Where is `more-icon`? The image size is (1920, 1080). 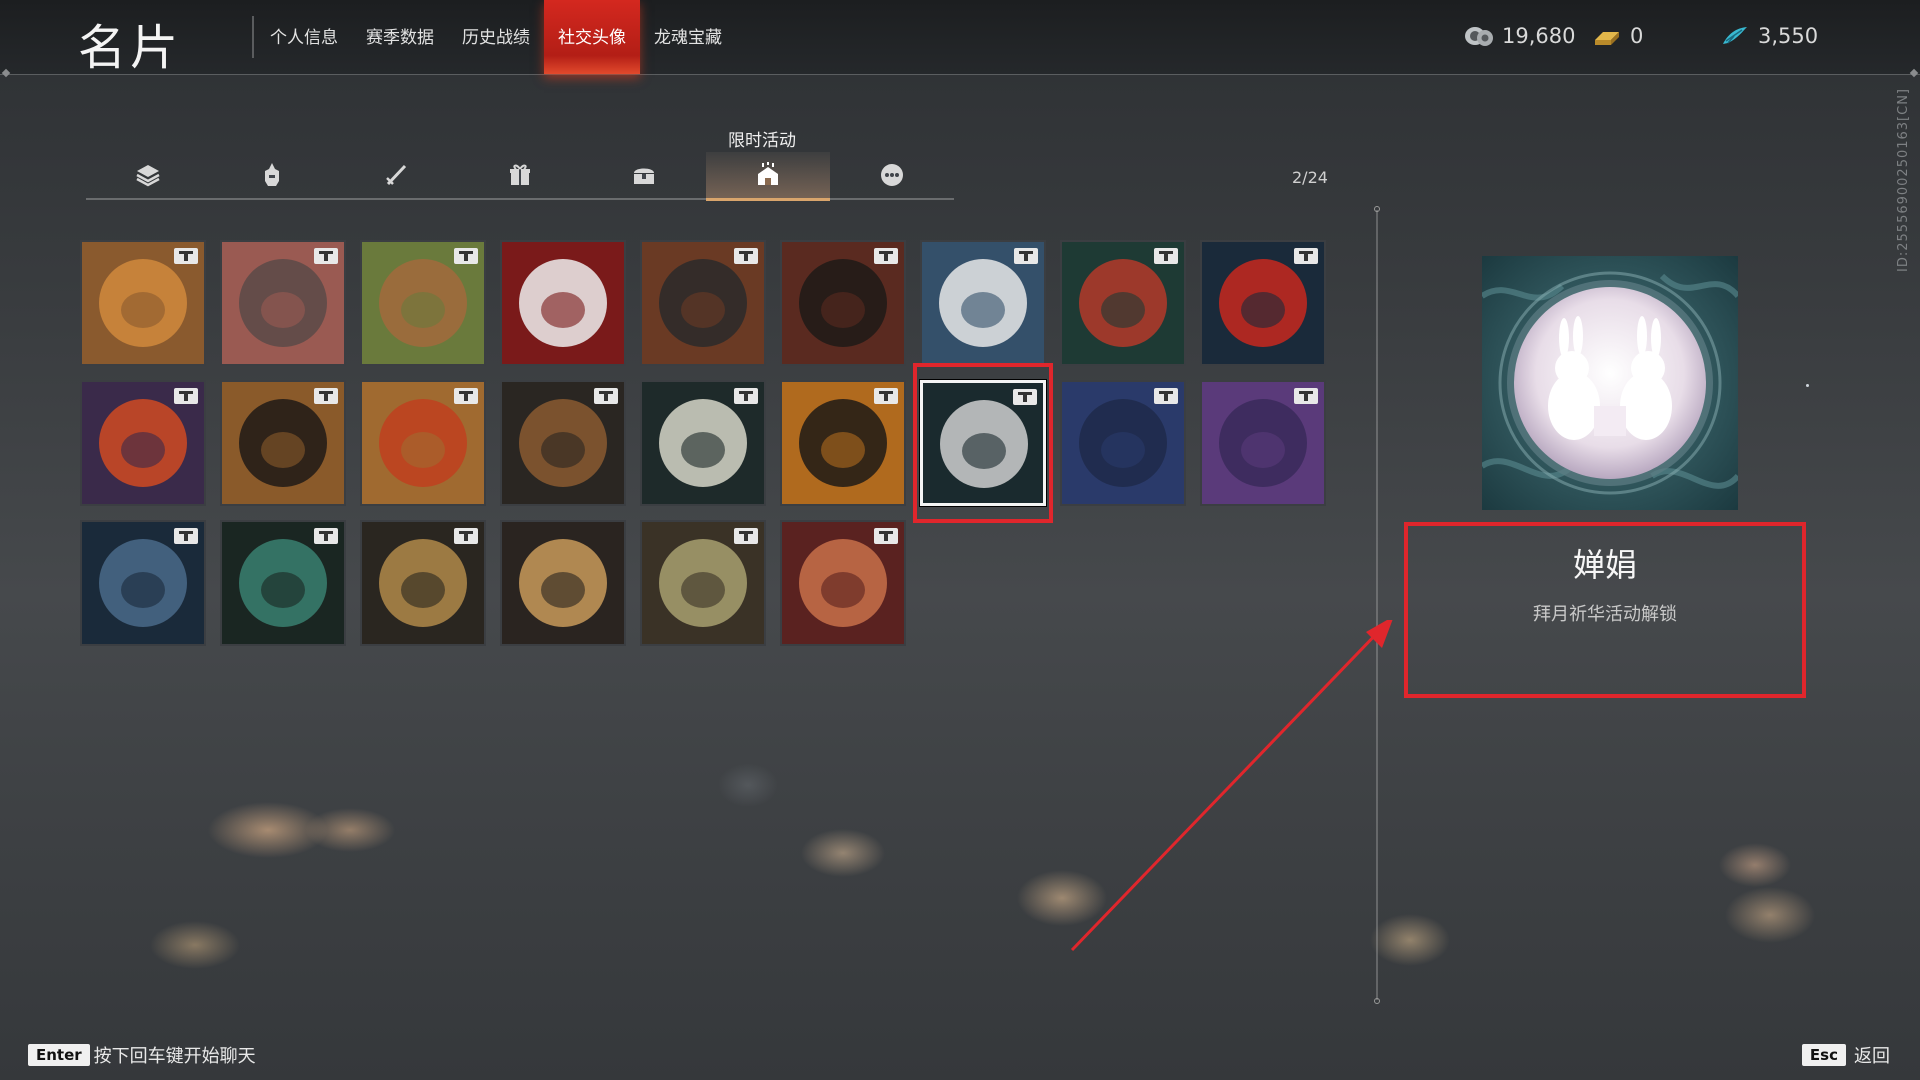 more-icon is located at coordinates (892, 175).